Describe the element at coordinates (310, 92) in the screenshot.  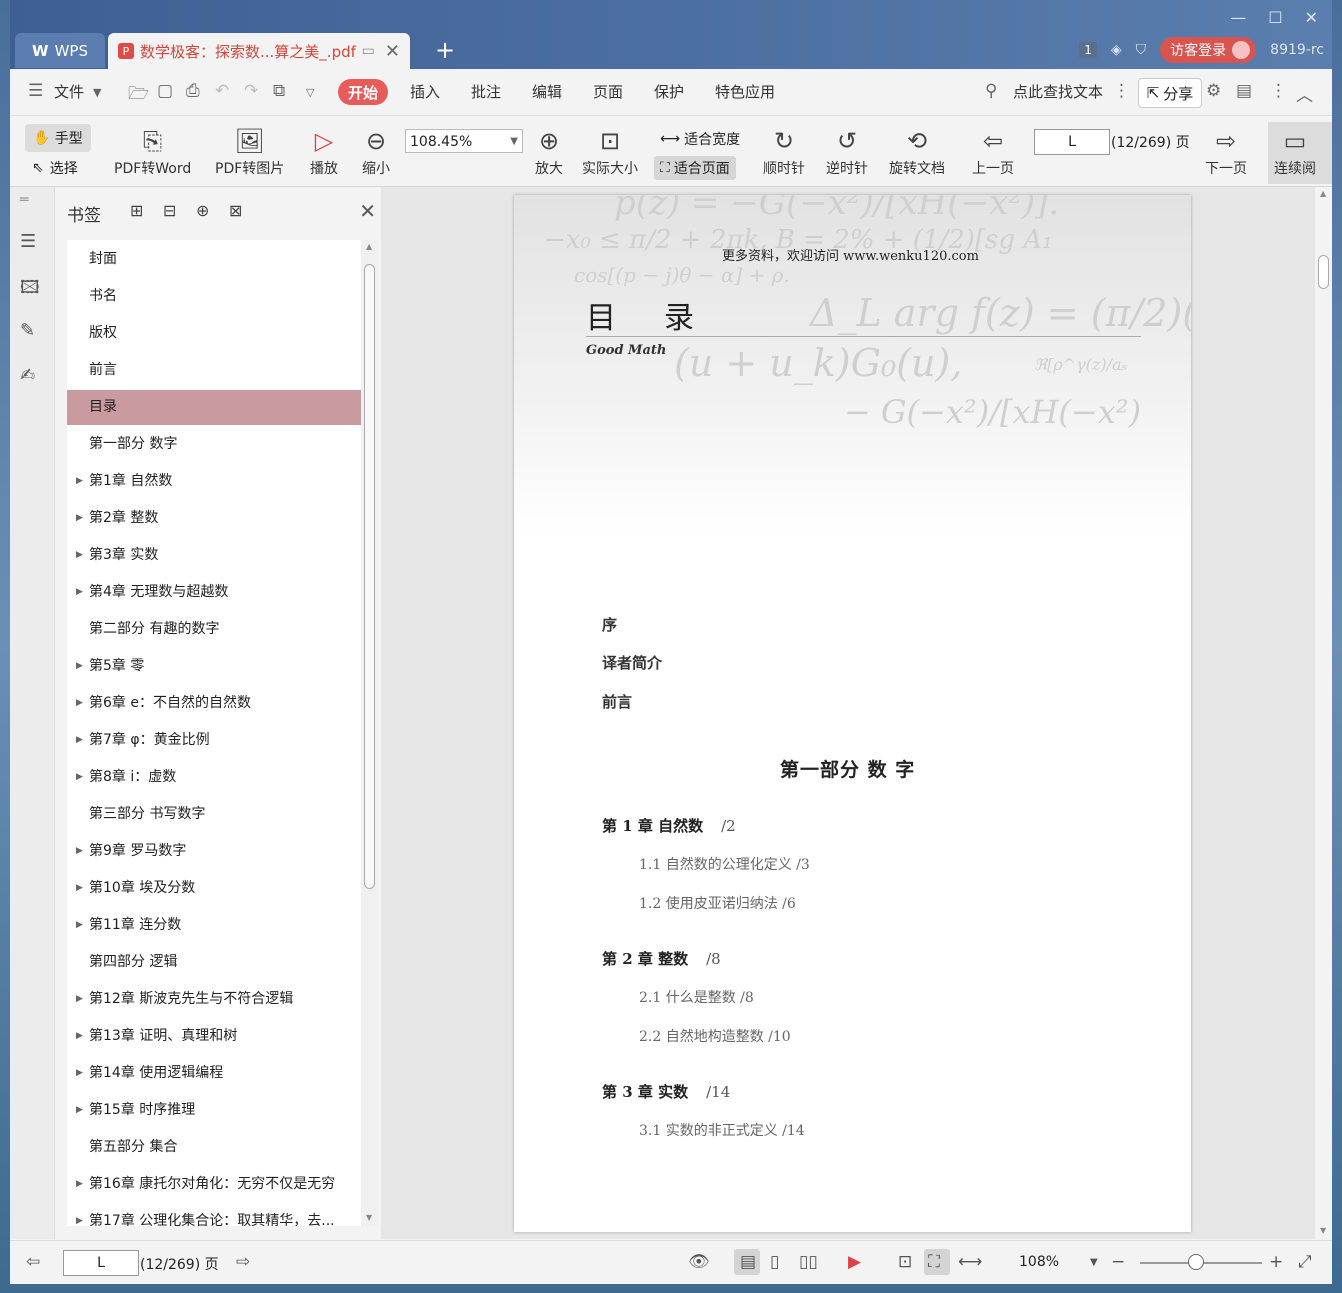
I see `more-dropdown-icon: ▽` at that location.